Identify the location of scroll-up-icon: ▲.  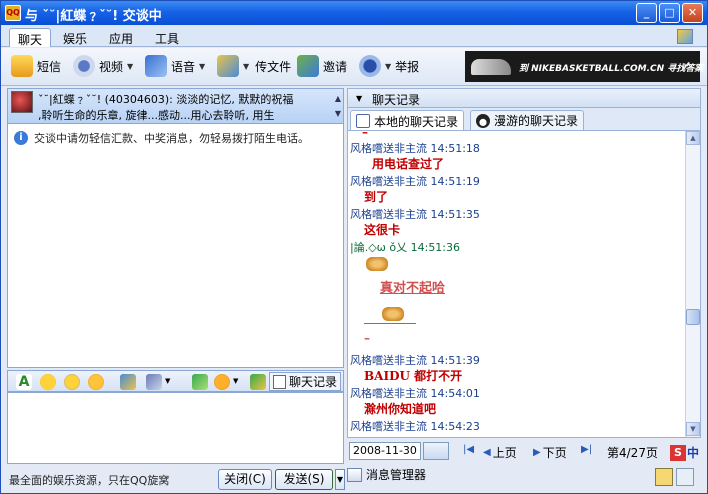
(693, 138).